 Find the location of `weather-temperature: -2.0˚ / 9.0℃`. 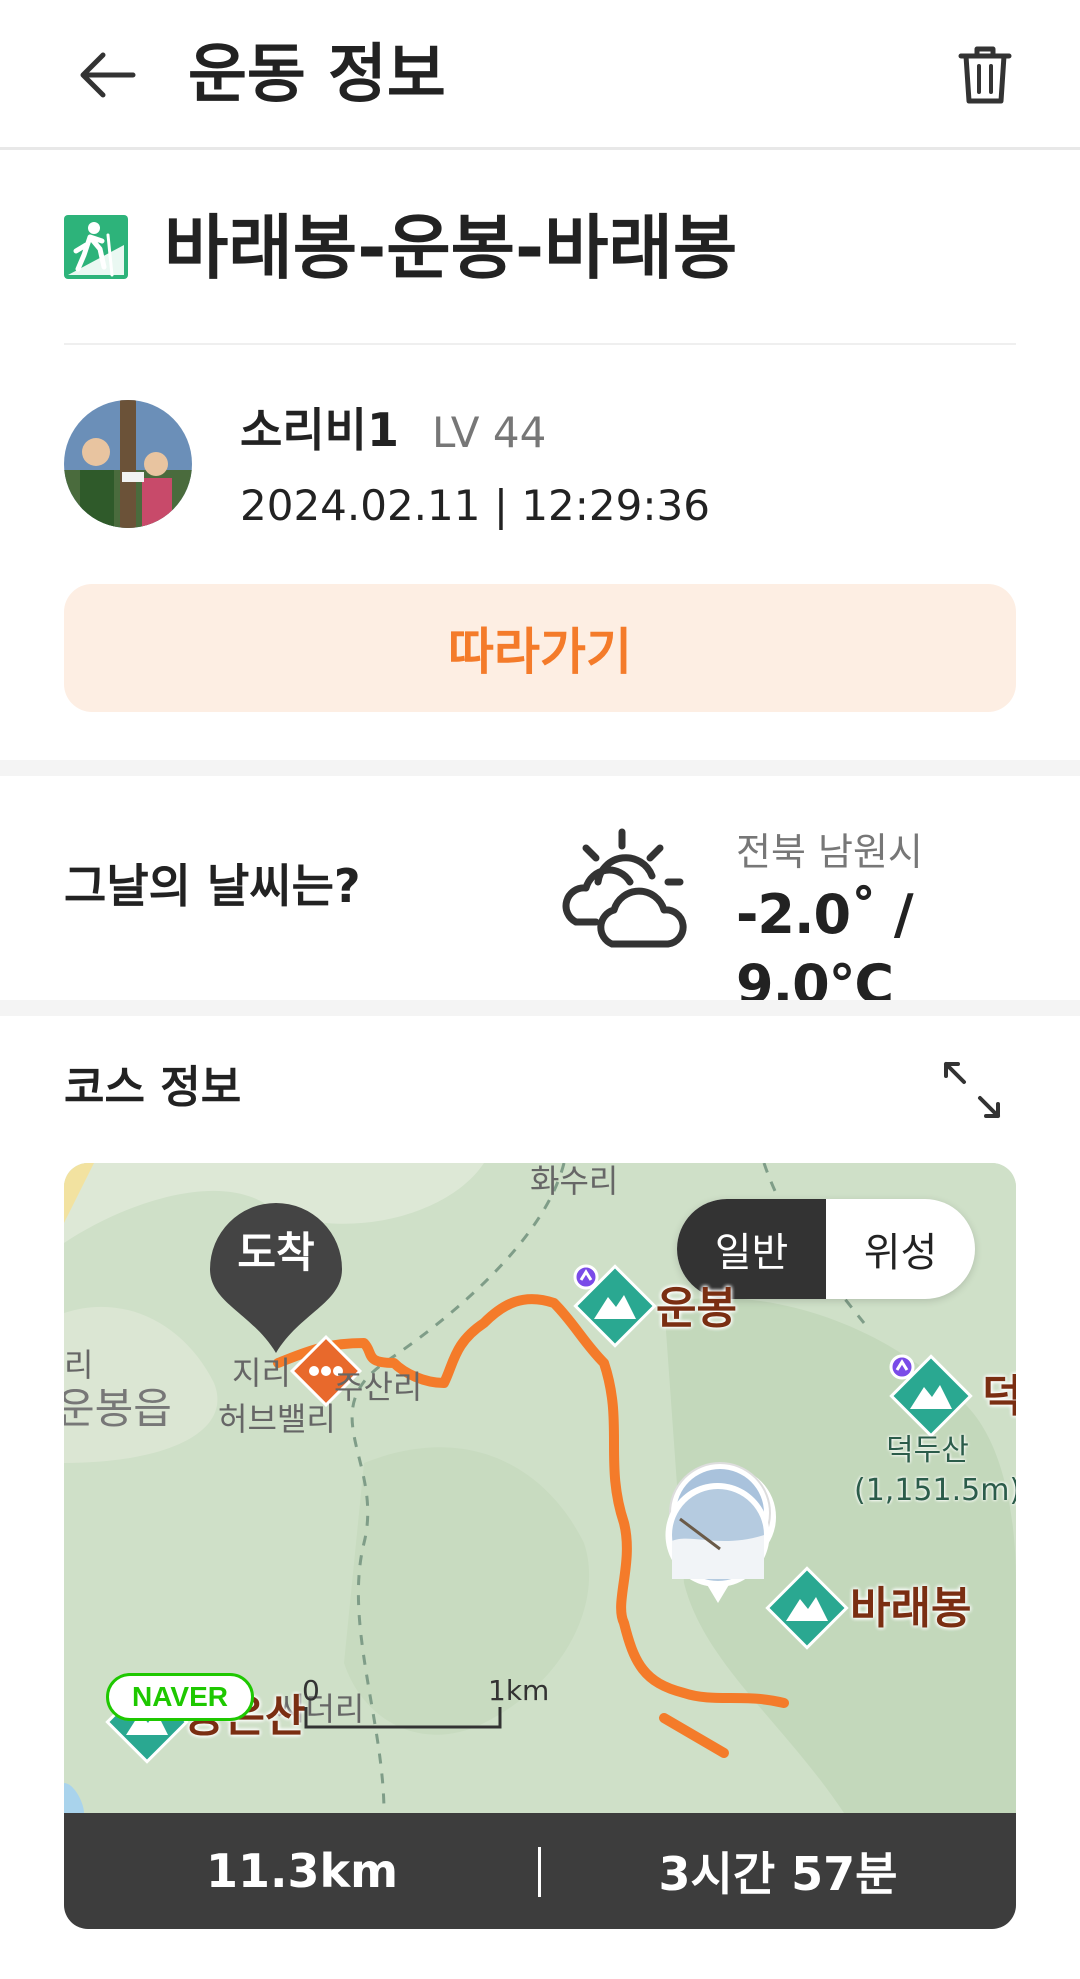

weather-temperature: -2.0˚ / 9.0℃ is located at coordinates (825, 949).